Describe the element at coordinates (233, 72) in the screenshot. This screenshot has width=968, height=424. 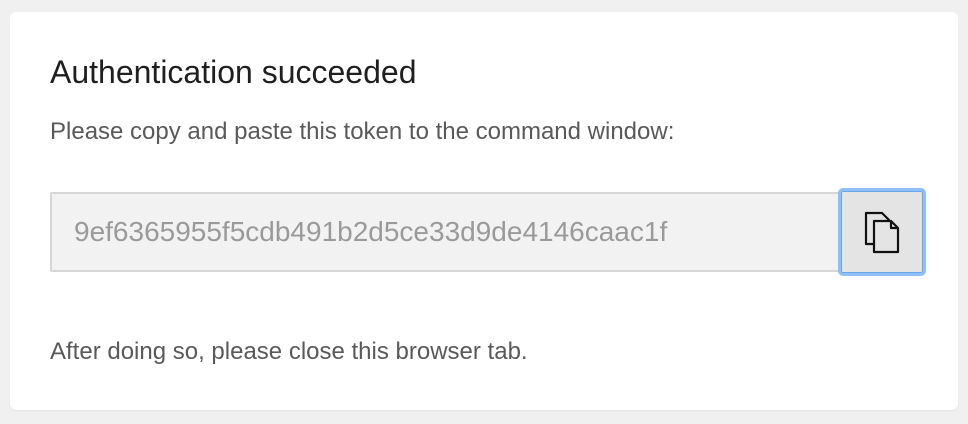
I see `page-title: Authentication succeeded` at that location.